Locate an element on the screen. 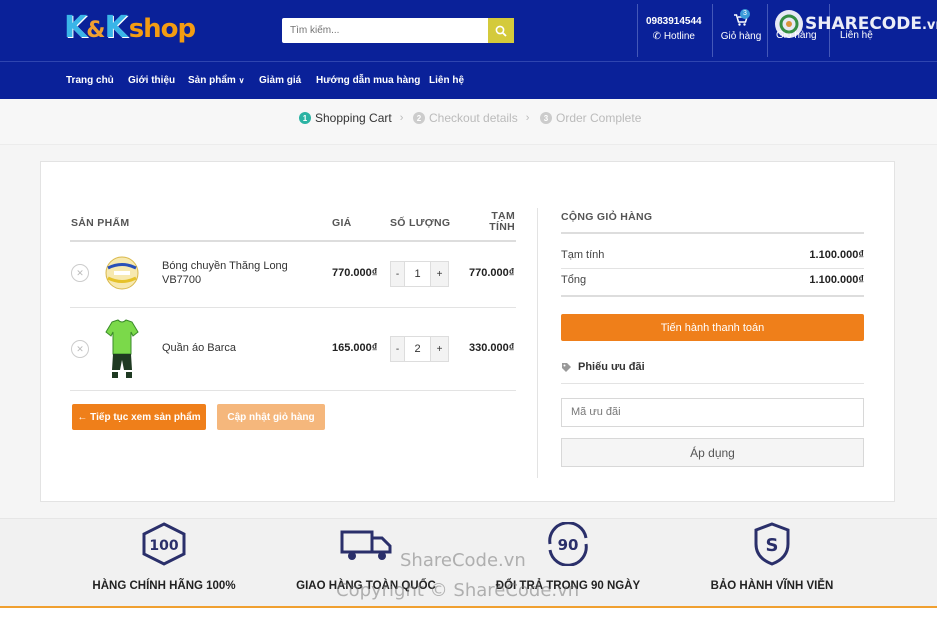  step-checkout-details: 2 Checkout details › is located at coordinates (471, 118).